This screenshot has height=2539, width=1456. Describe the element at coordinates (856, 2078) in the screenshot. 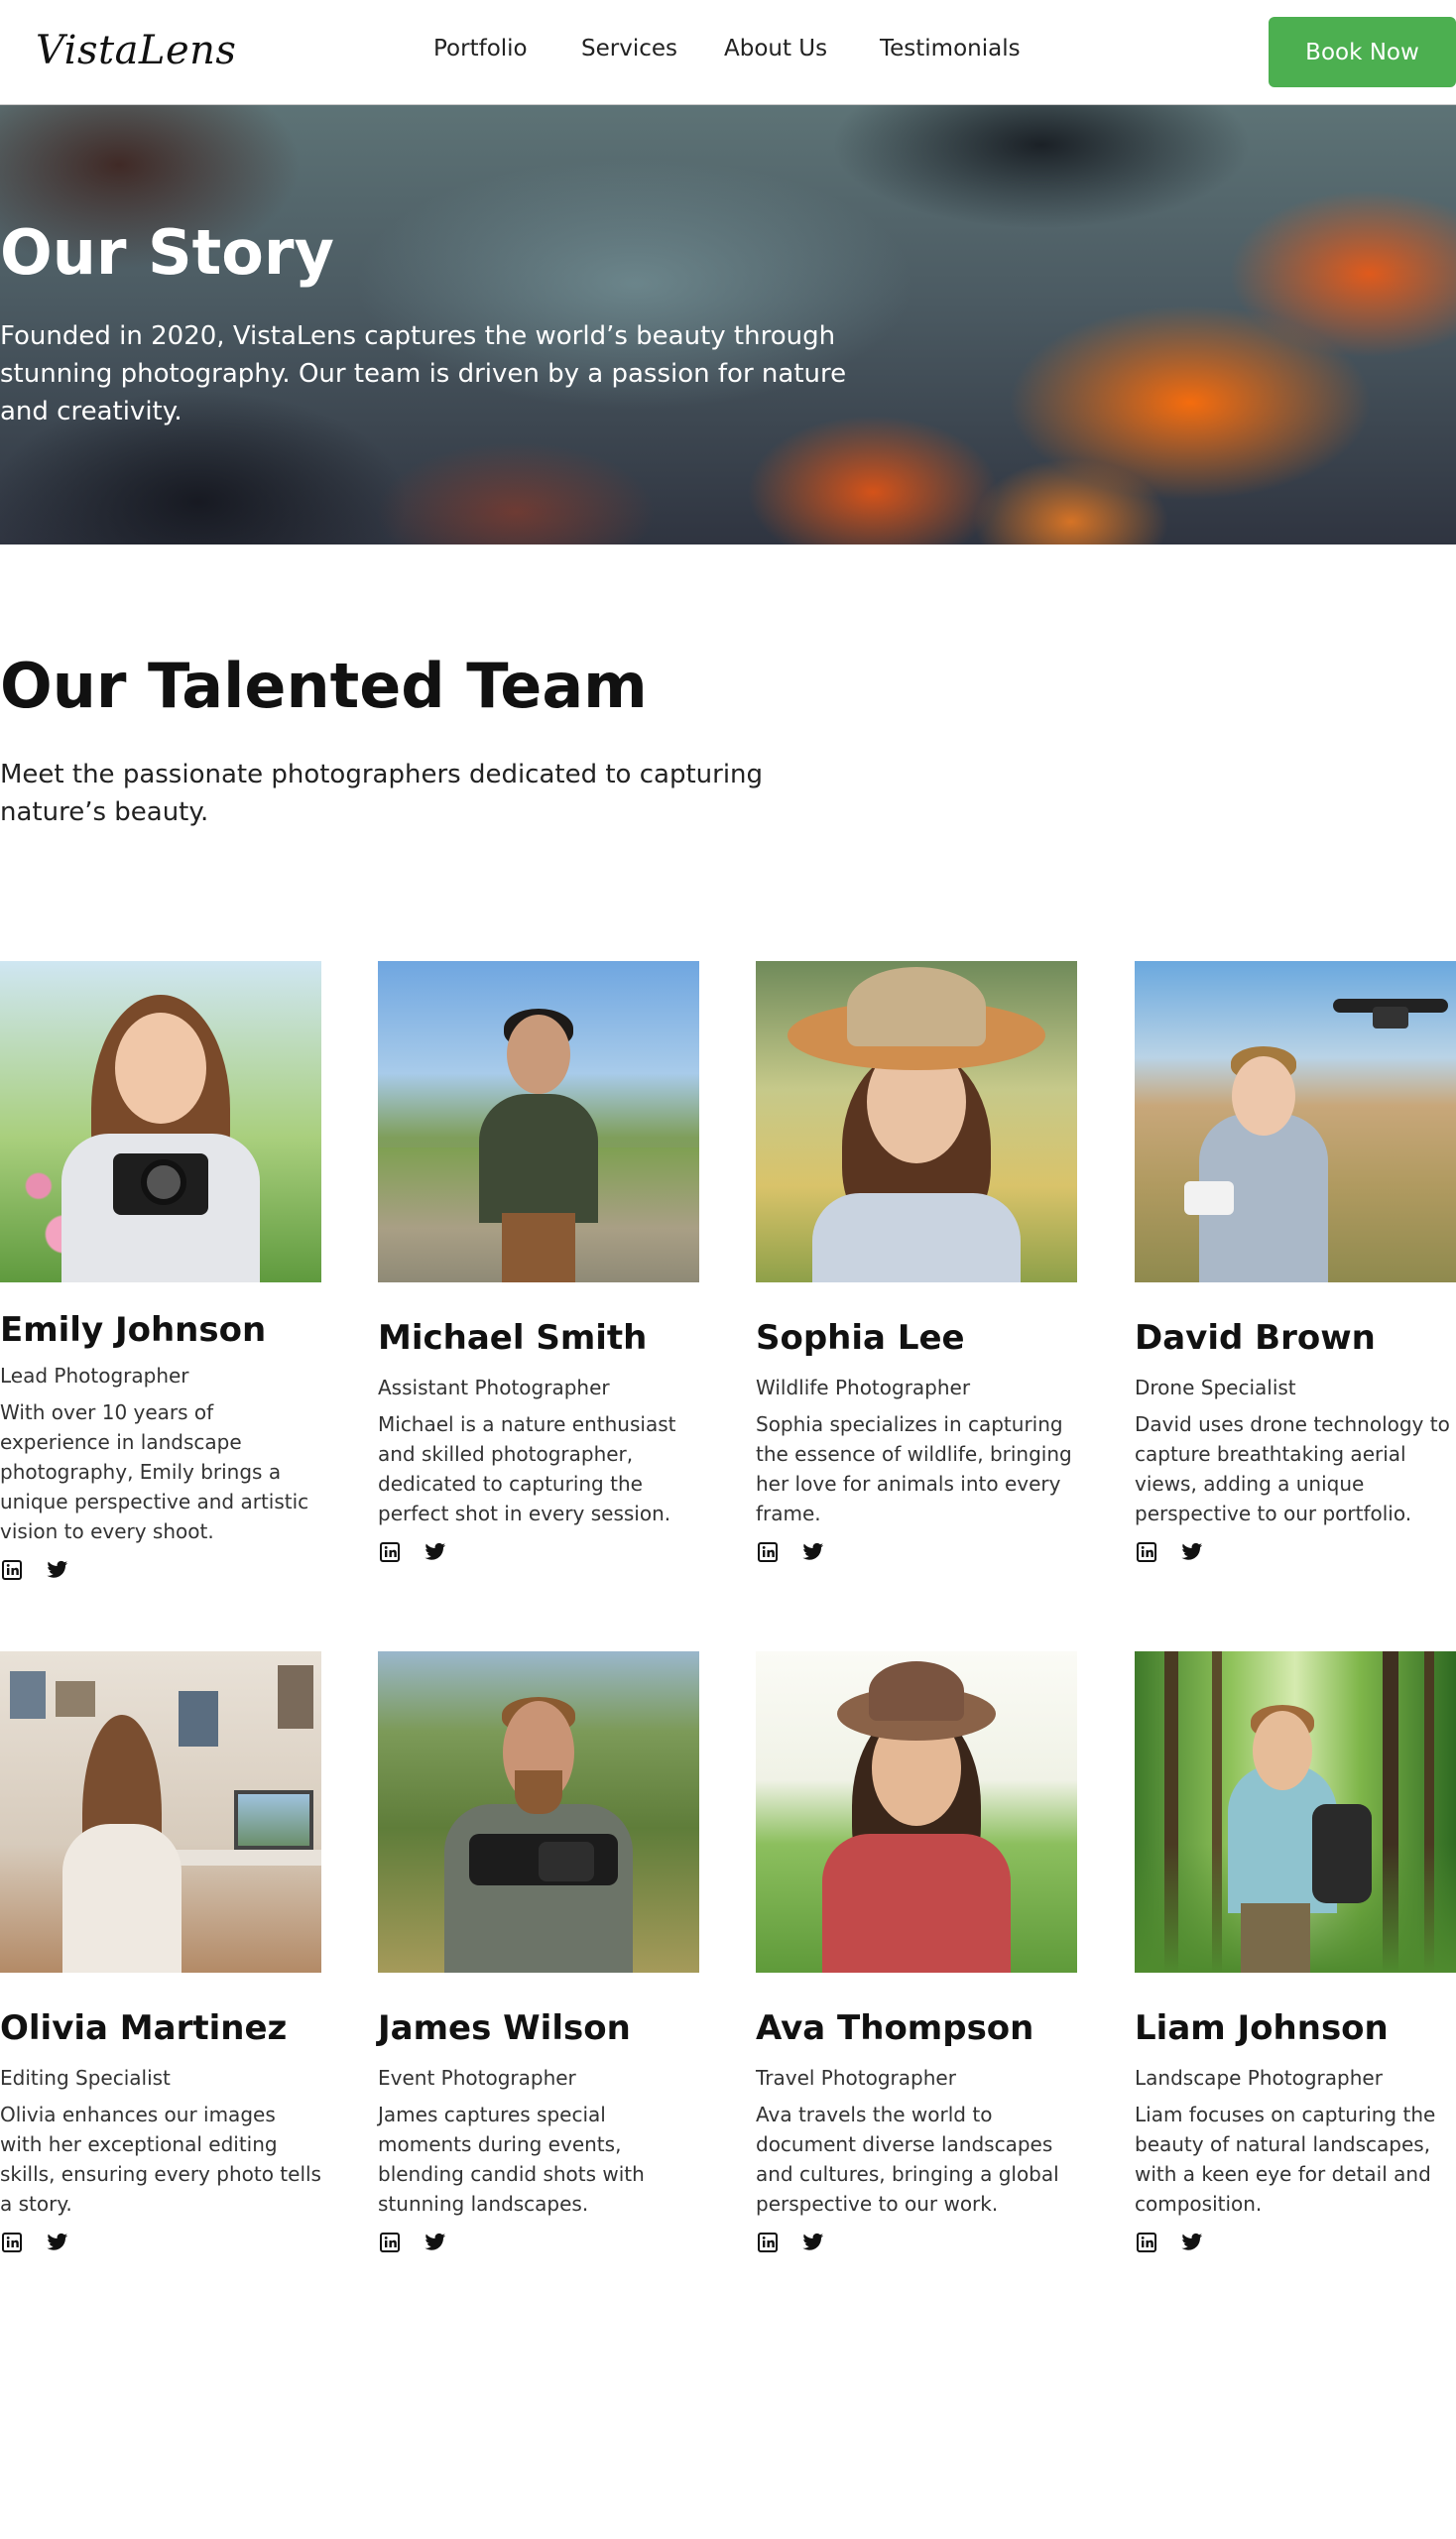

I see `member-role: Travel Photographer` at that location.